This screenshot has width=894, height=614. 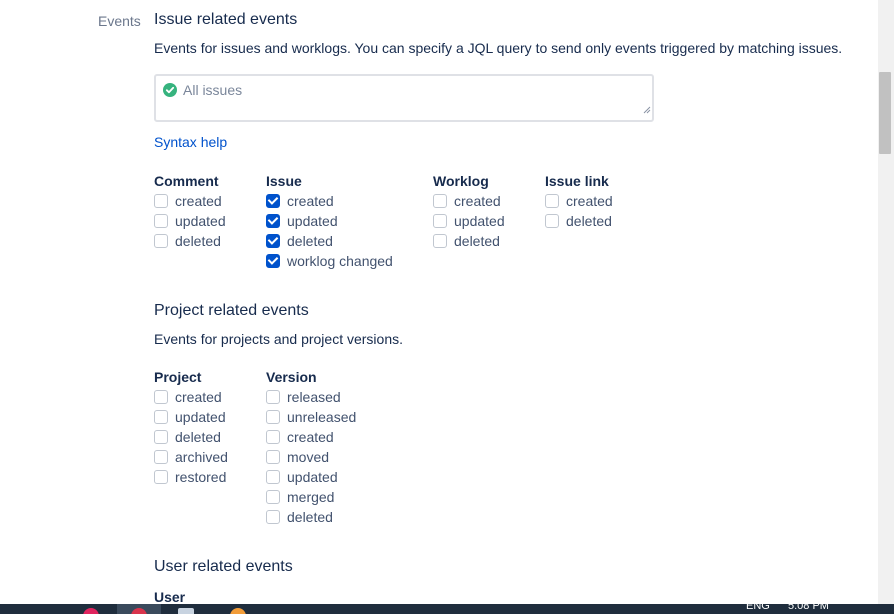 I want to click on event-checkbox-row: unreleased, so click(x=311, y=417).